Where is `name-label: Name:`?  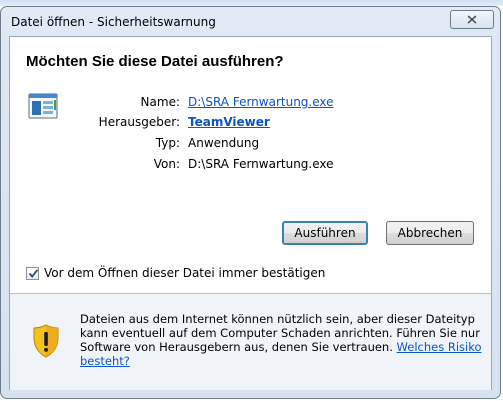 name-label: Name: is located at coordinates (160, 102).